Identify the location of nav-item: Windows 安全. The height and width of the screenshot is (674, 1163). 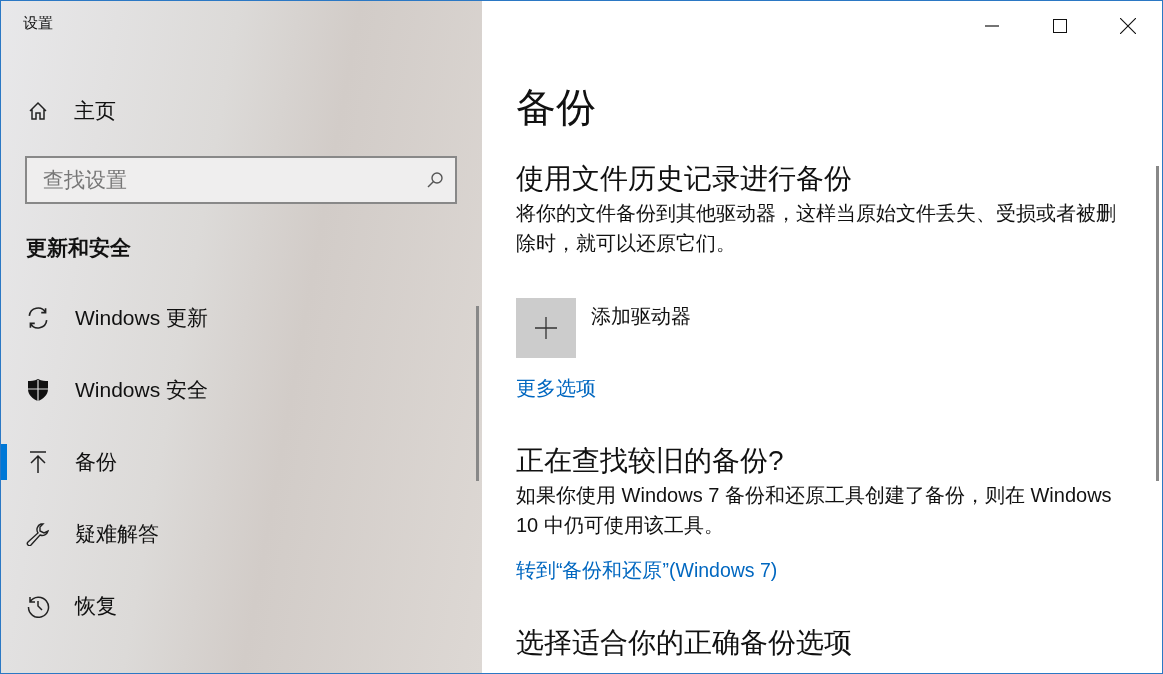
(241, 390).